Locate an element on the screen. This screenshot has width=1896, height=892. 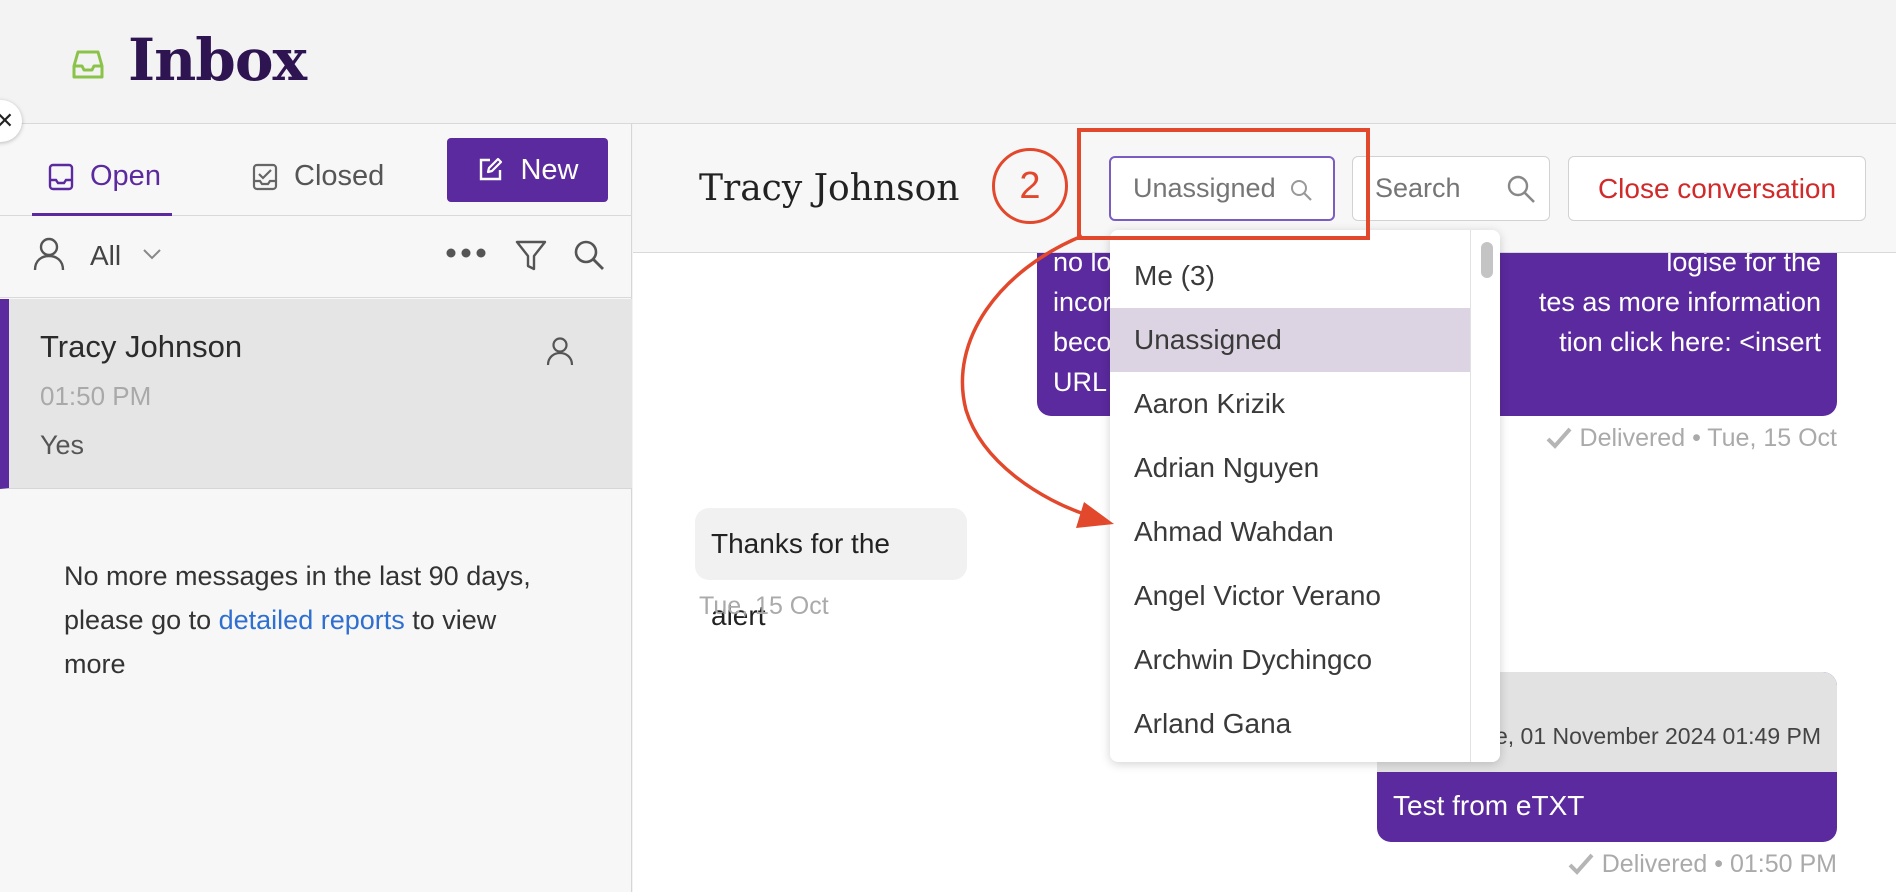
close-icon: ✕ is located at coordinates (7, 120).